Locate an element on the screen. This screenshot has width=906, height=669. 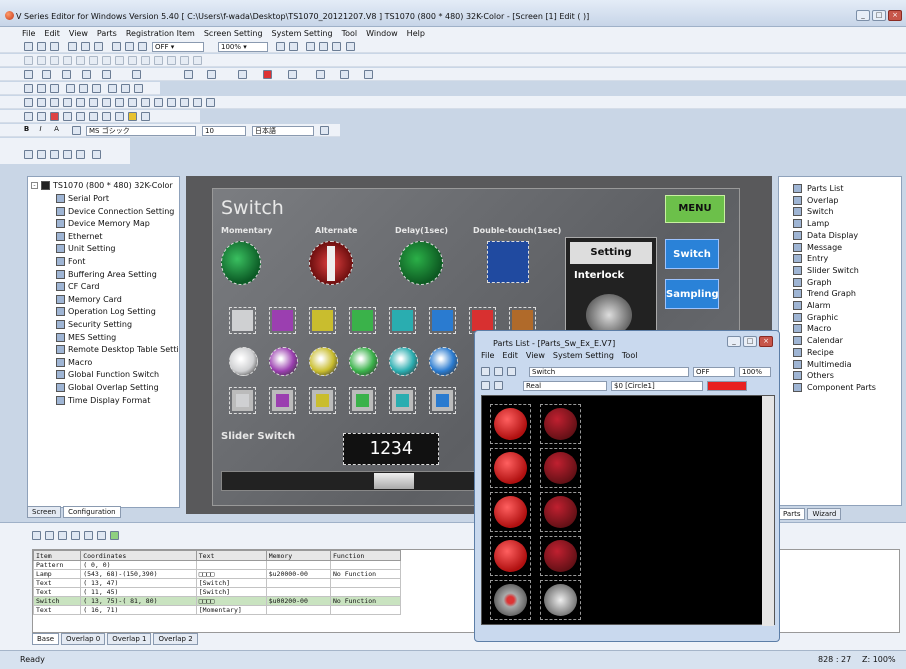
tab-screen: Screen is located at coordinates (44, 512).